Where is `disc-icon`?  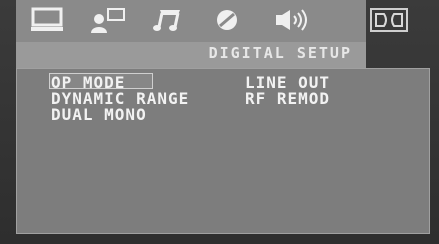
disc-icon is located at coordinates (227, 20).